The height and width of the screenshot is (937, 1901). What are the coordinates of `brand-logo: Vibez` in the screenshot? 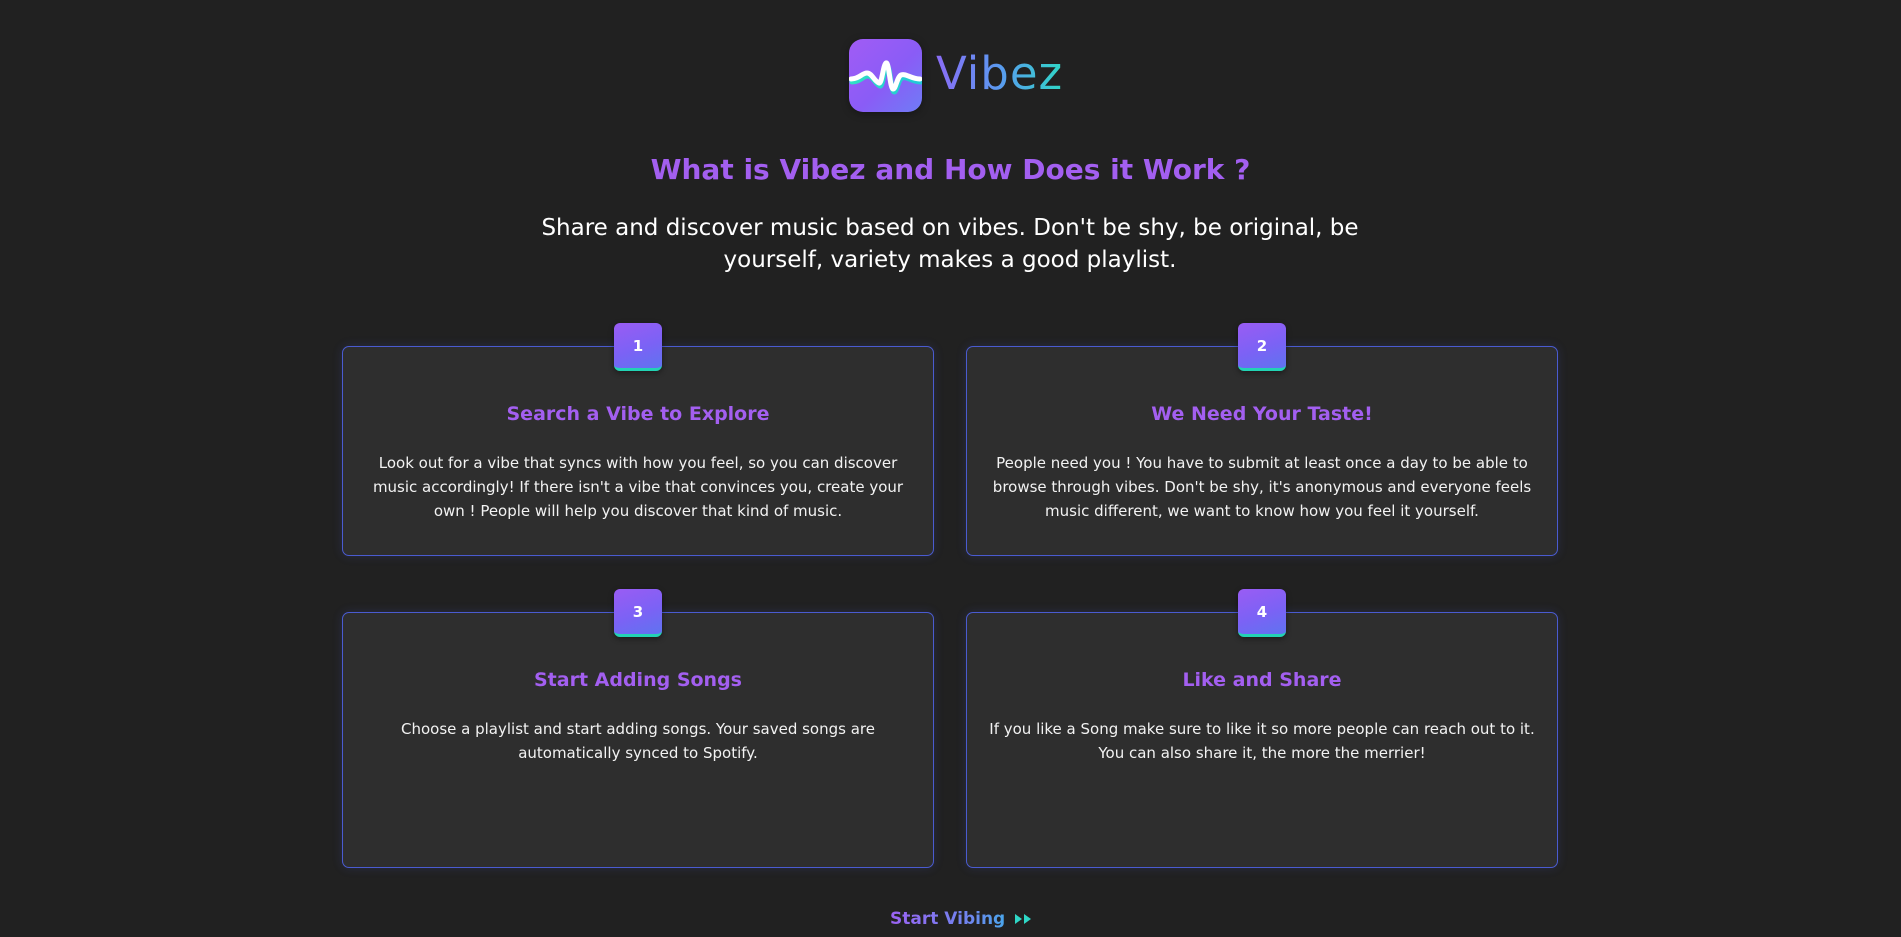 It's located at (956, 75).